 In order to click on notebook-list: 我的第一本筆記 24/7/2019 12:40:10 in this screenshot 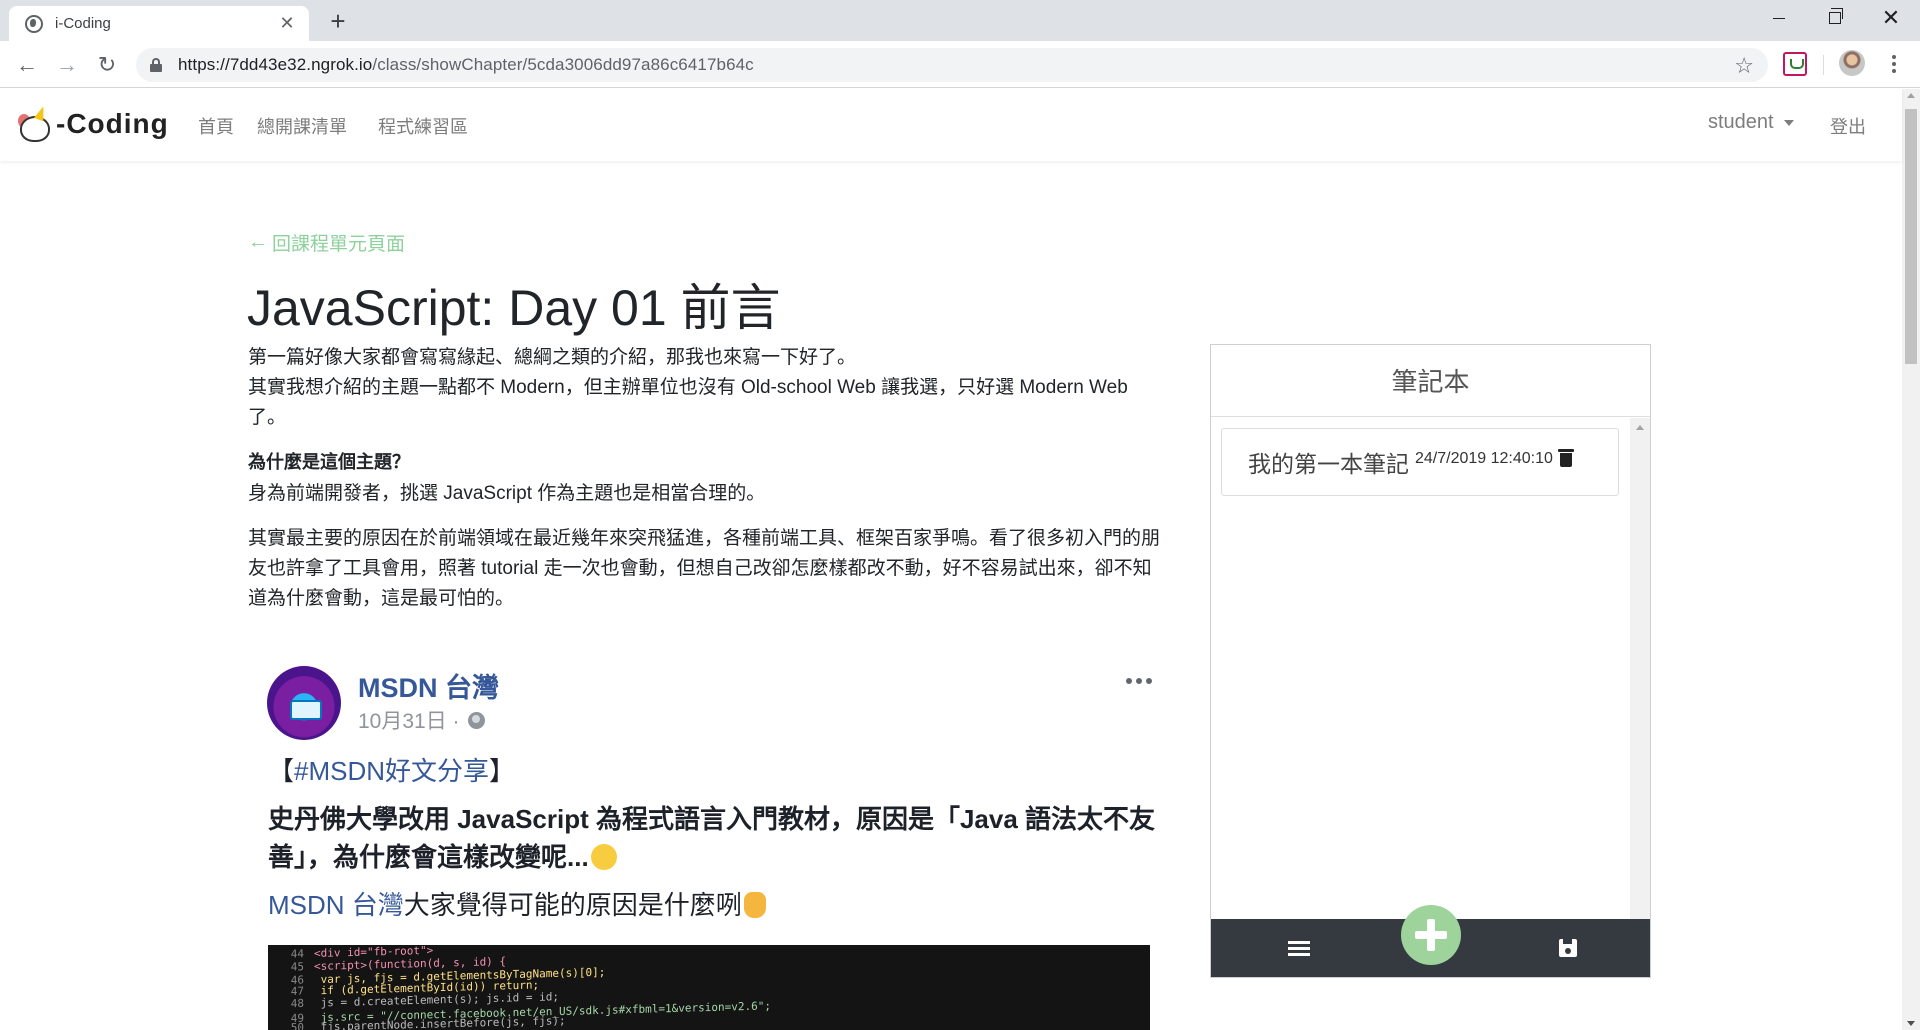, I will do `click(1430, 668)`.